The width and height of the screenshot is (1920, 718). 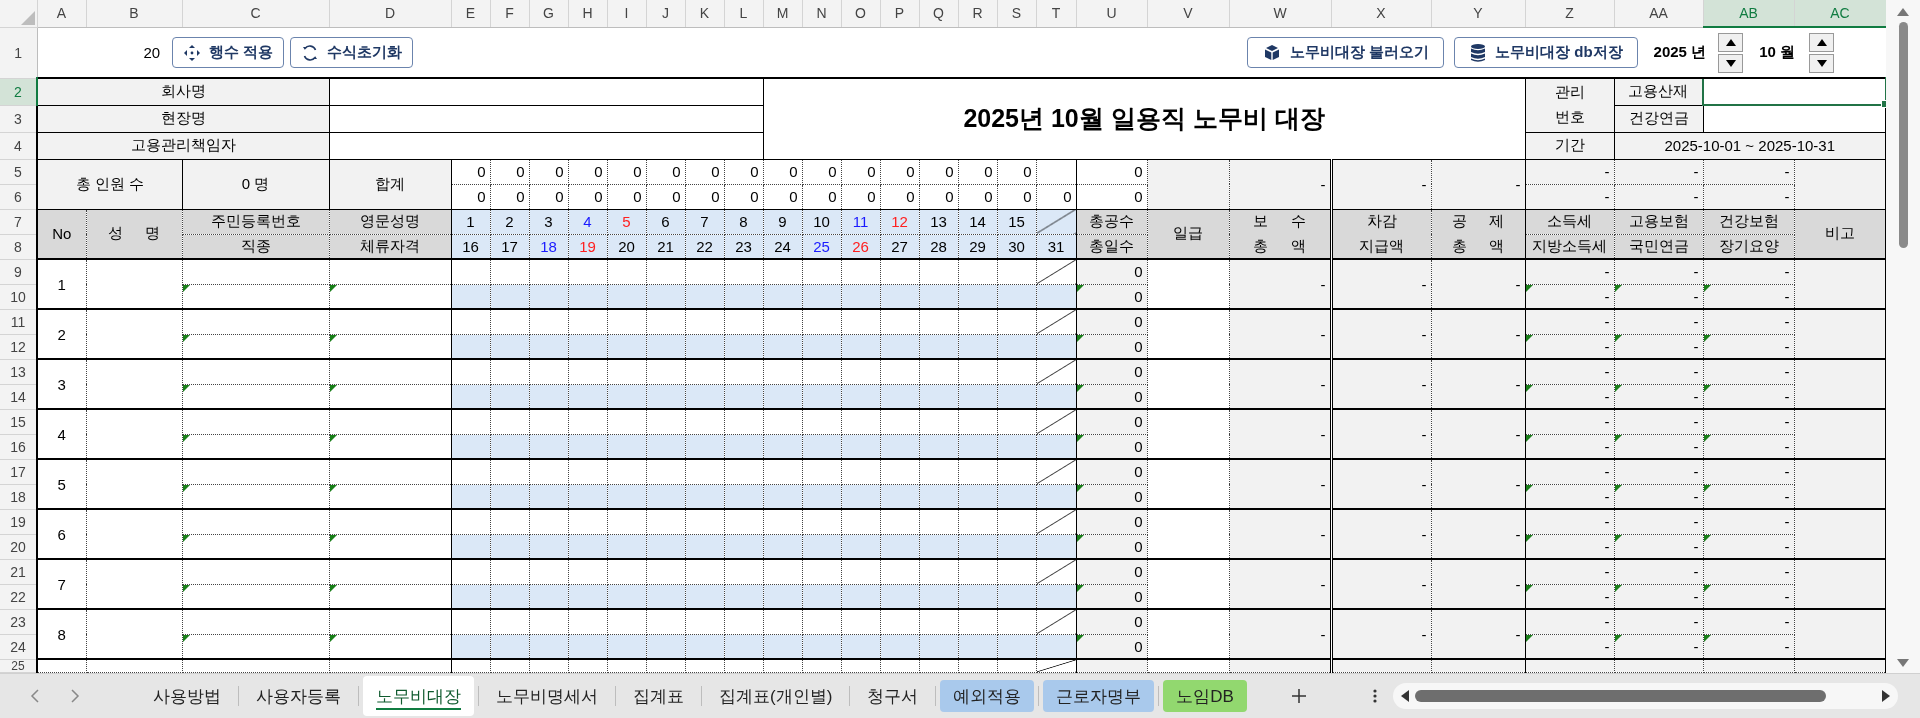 What do you see at coordinates (390, 13) in the screenshot?
I see `column-header: D` at bounding box center [390, 13].